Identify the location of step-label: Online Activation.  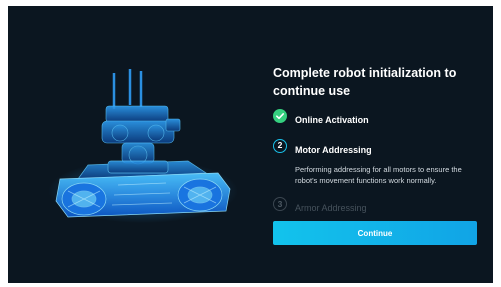
(332, 120).